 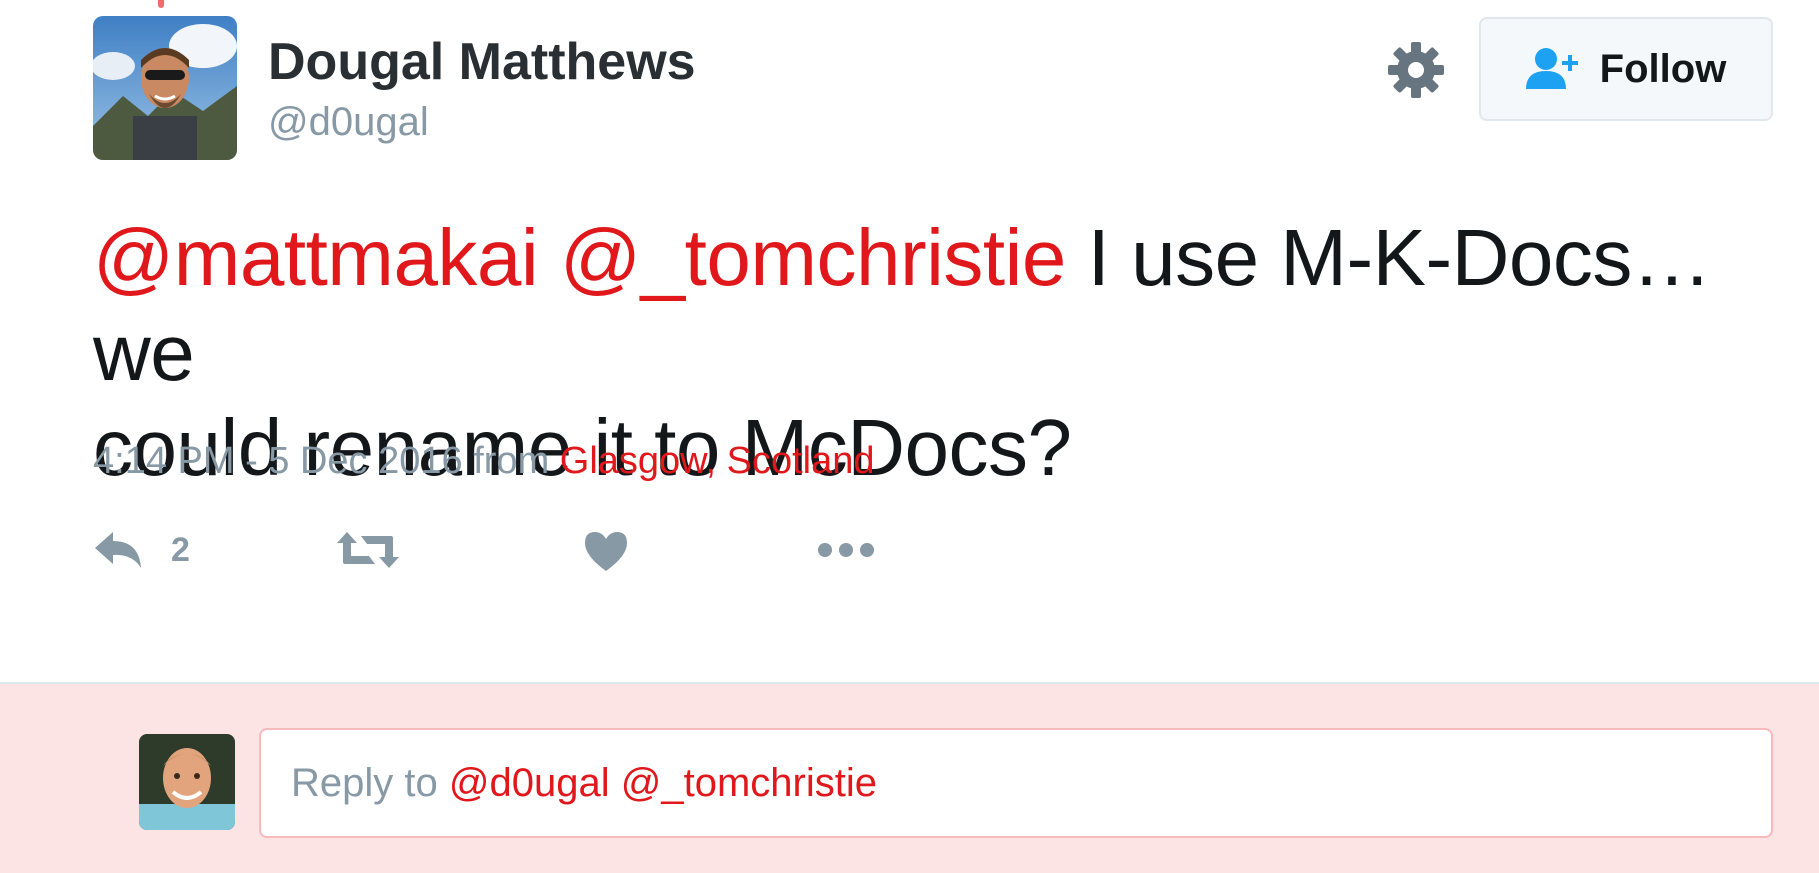 I want to click on more-dots-icon, so click(x=846, y=550).